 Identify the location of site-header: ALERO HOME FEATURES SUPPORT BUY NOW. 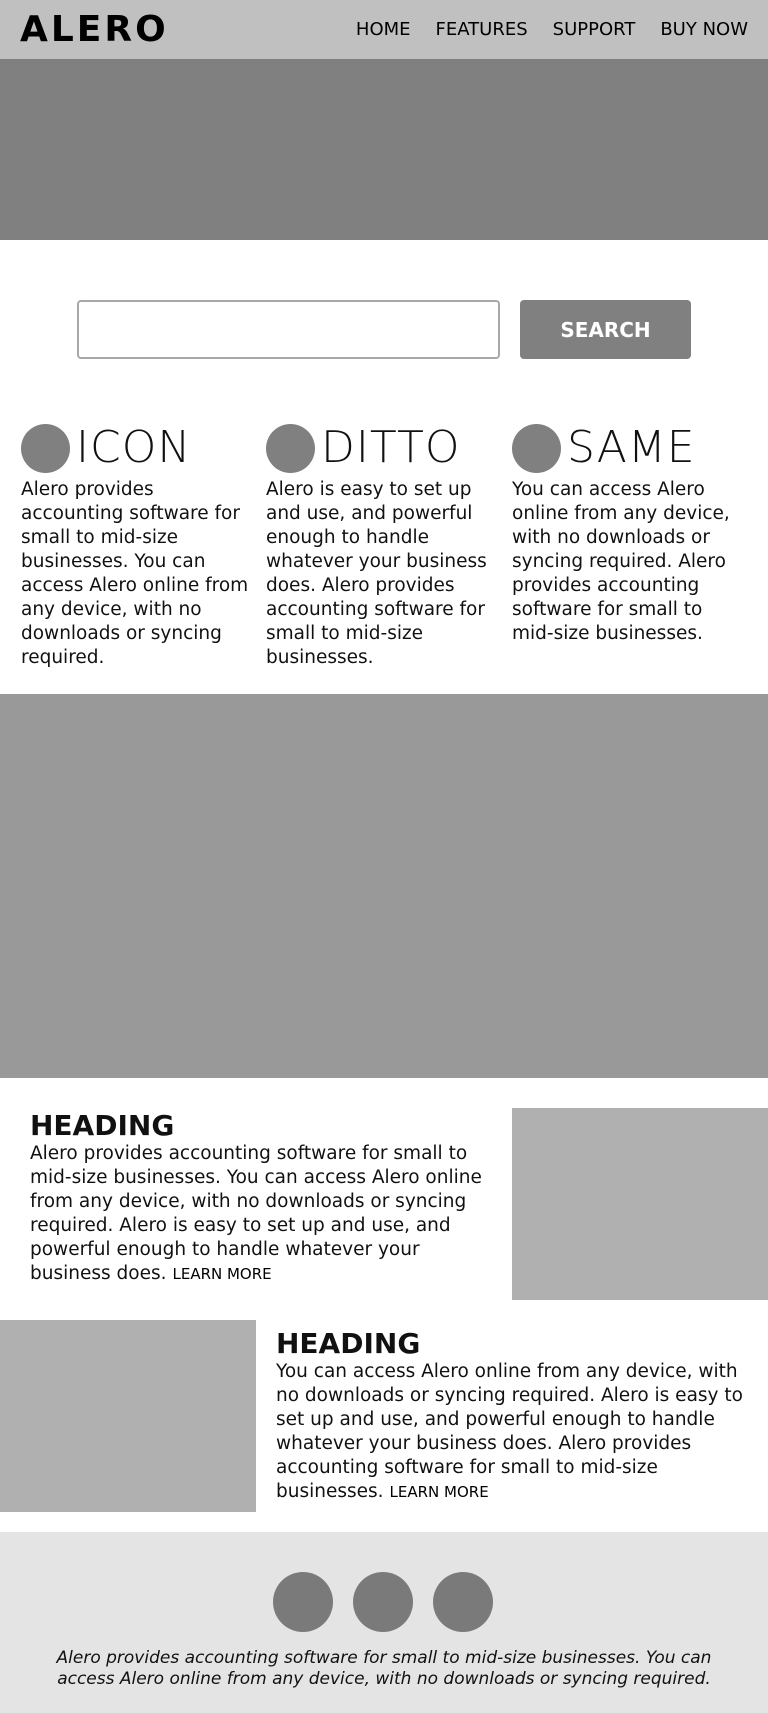
(384, 29).